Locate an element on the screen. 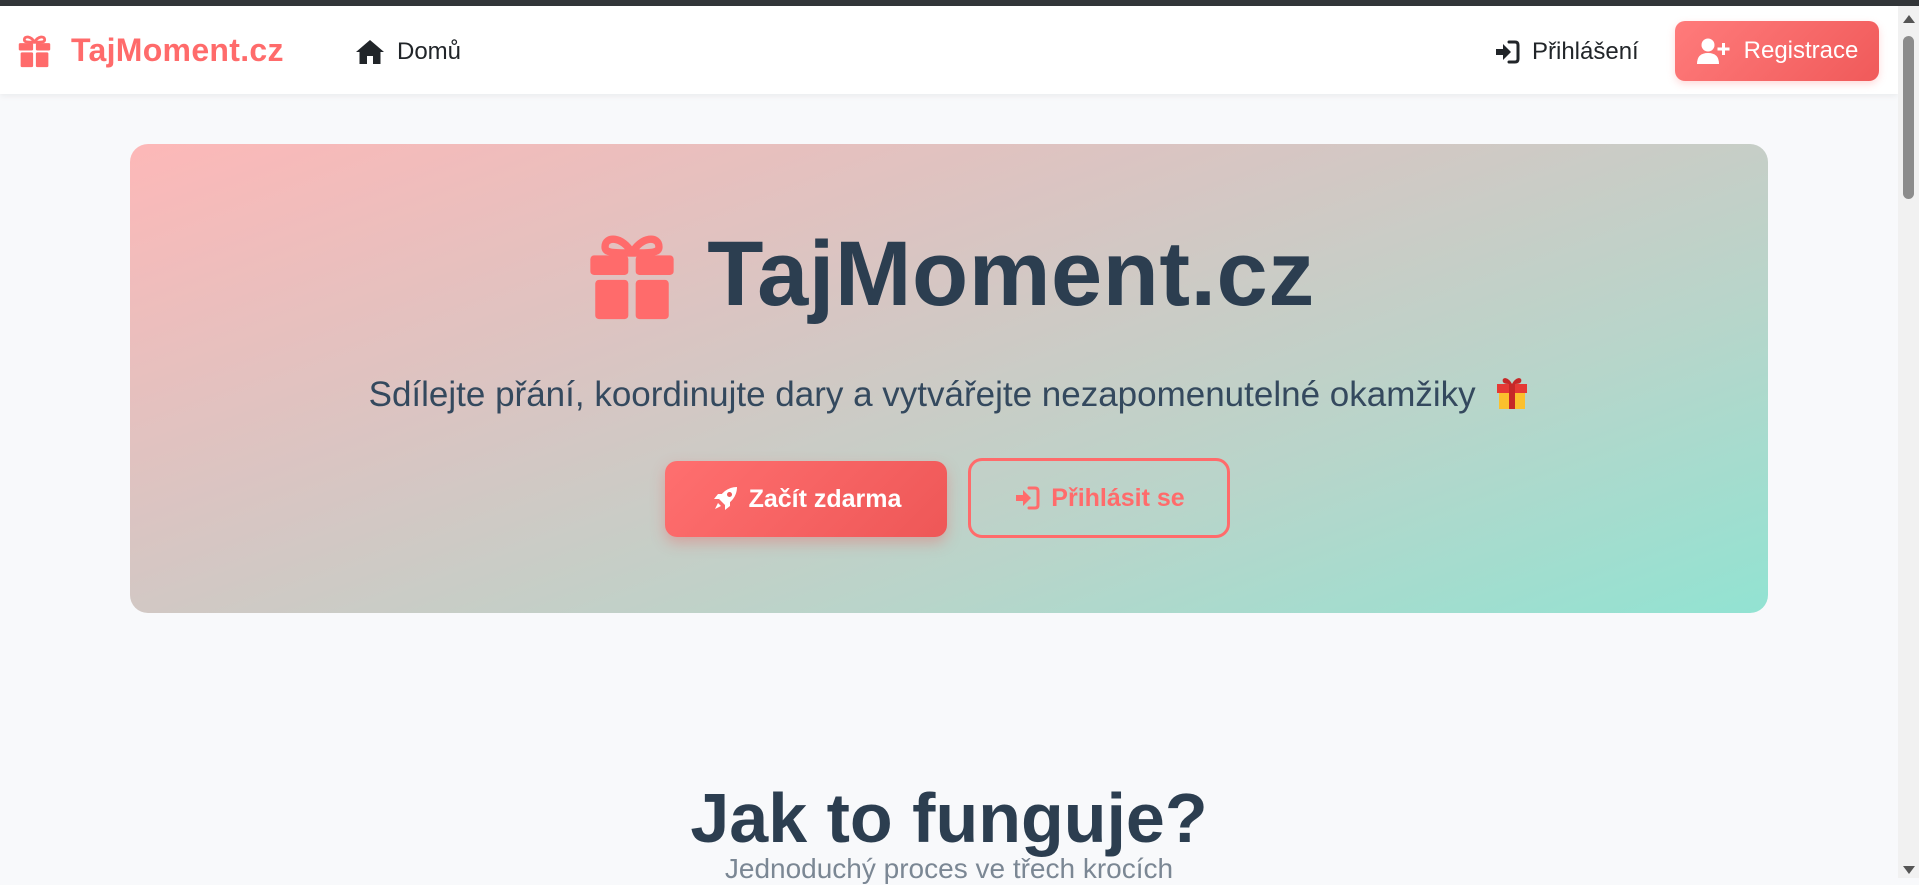 The height and width of the screenshot is (885, 1919). register-label: Registrace is located at coordinates (1801, 50).